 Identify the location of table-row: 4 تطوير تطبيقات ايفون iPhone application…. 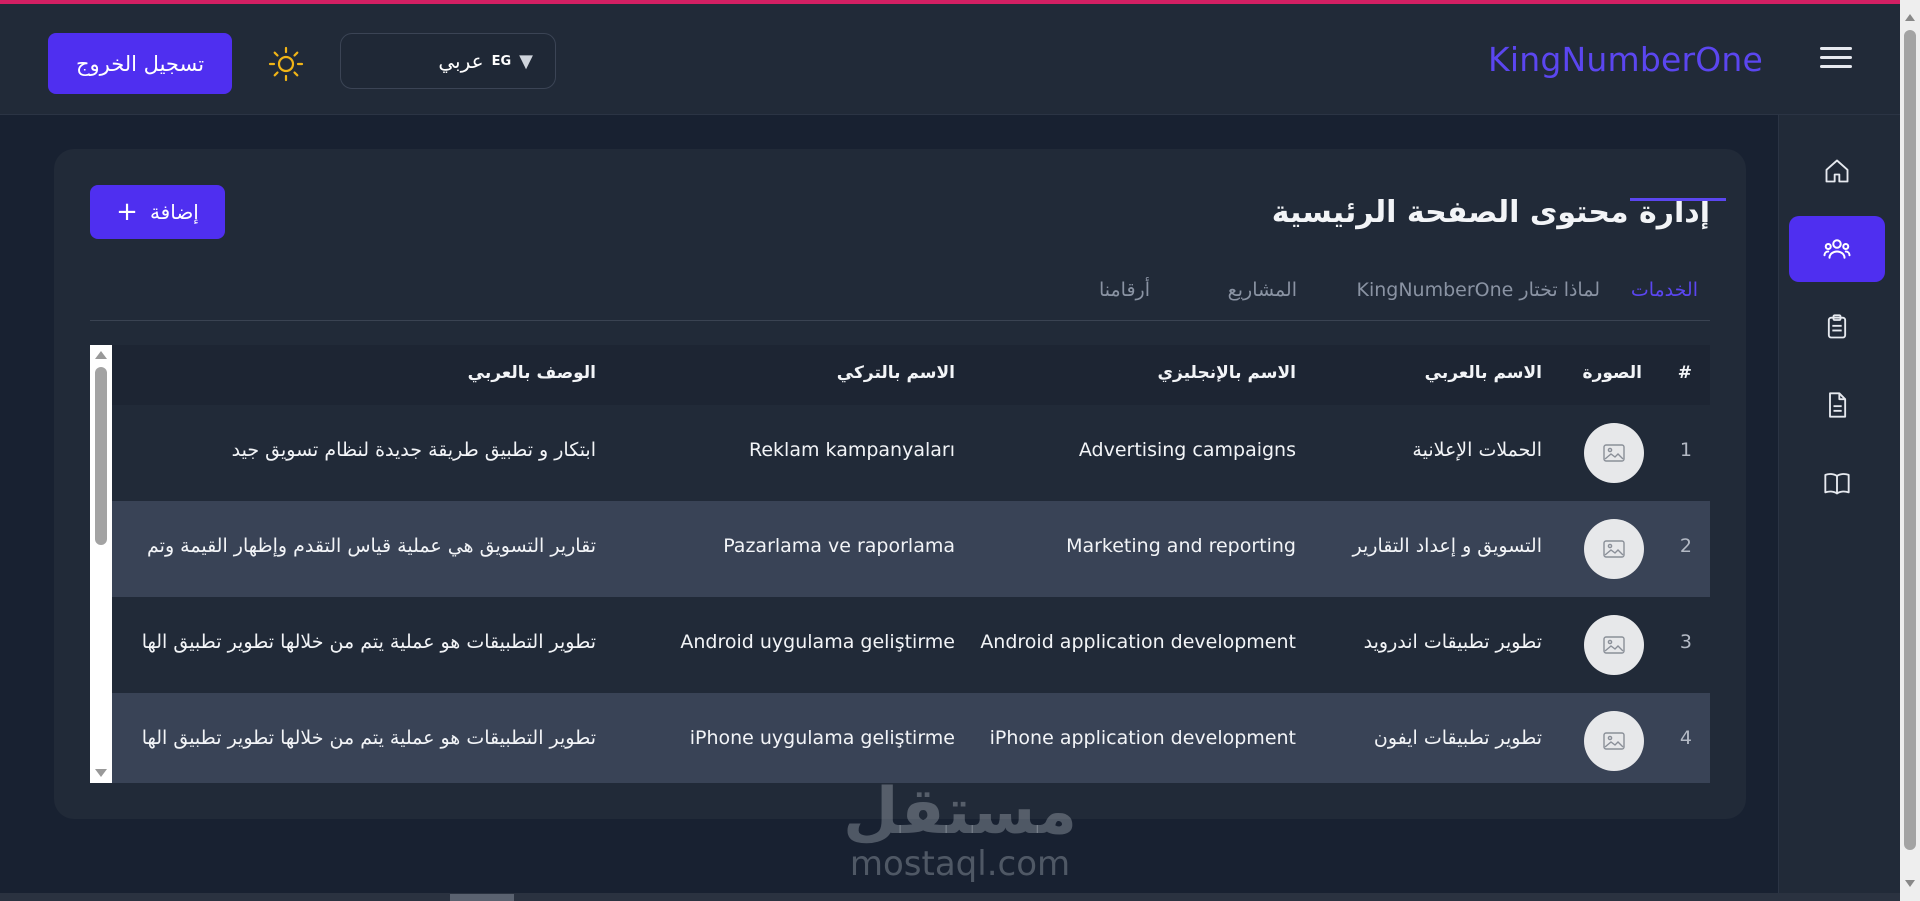
(900, 738).